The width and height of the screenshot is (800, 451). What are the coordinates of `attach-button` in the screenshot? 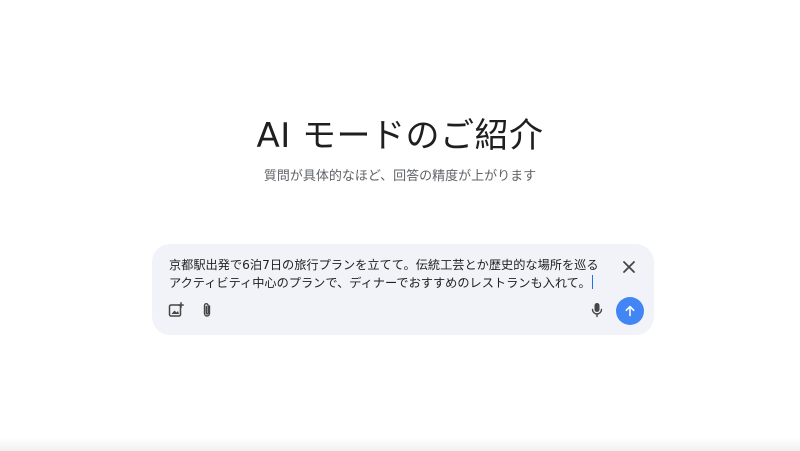 It's located at (207, 310).